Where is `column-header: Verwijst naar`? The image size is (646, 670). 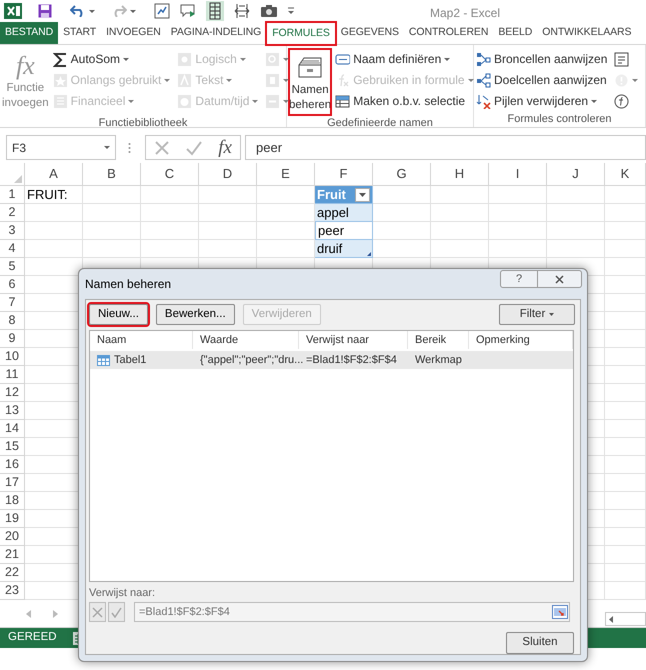 column-header: Verwijst naar is located at coordinates (353, 340).